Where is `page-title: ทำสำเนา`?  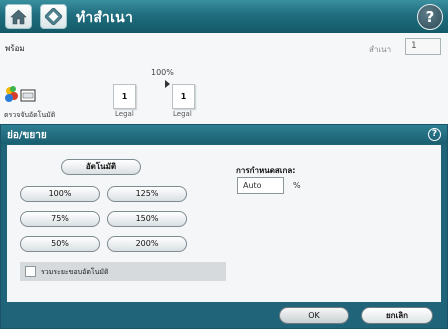
page-title: ทำสำเนา is located at coordinates (105, 18).